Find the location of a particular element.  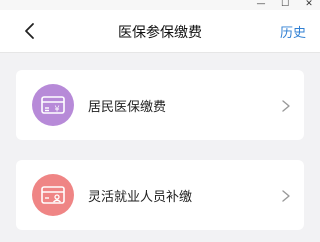

minimize-button: — is located at coordinates (261, 5).